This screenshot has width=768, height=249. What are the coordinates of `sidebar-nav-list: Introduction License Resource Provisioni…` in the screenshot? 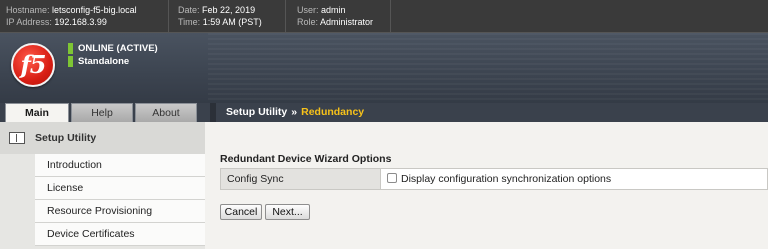 It's located at (120, 200).